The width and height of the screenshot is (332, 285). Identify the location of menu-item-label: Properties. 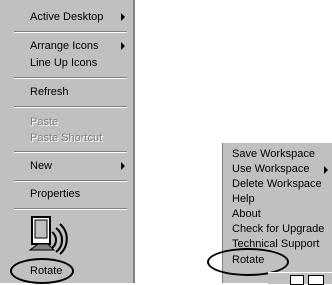
(55, 194).